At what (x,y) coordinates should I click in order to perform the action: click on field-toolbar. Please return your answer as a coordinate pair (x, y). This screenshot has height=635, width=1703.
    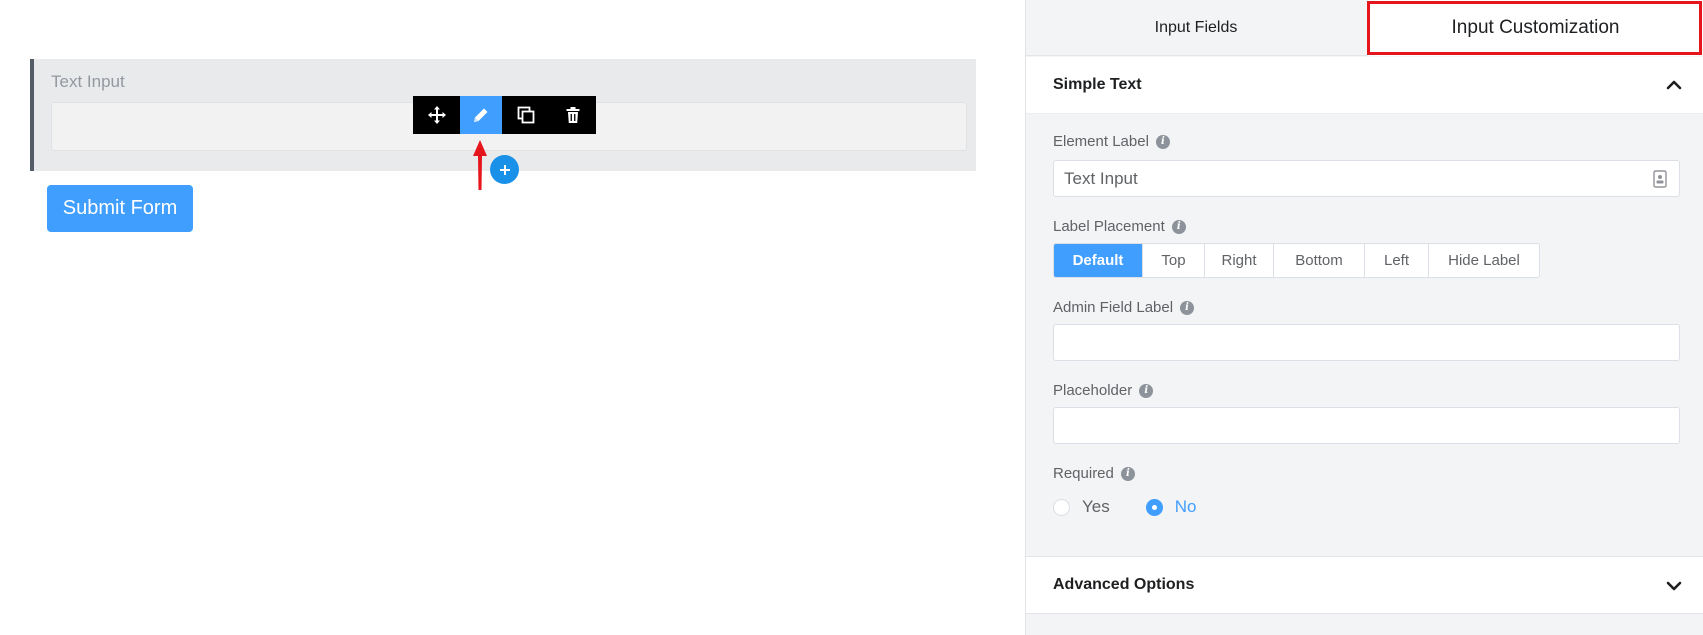
    Looking at the image, I should click on (504, 115).